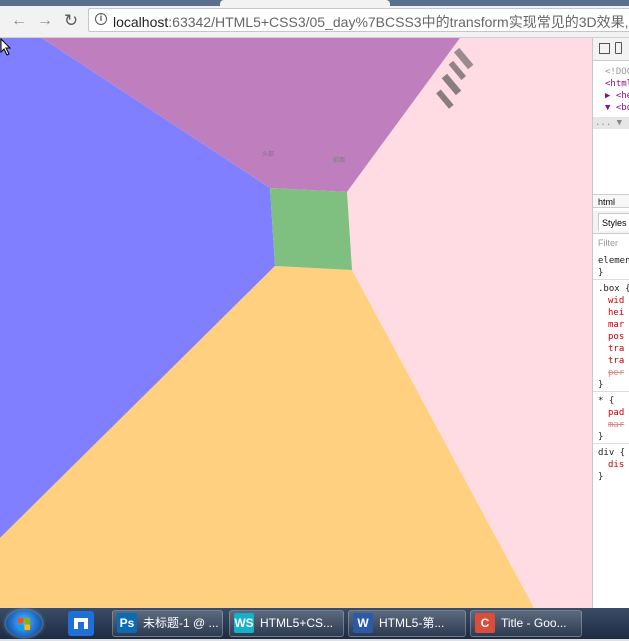  I want to click on dom-body: ▼ <bo, so click(617, 108).